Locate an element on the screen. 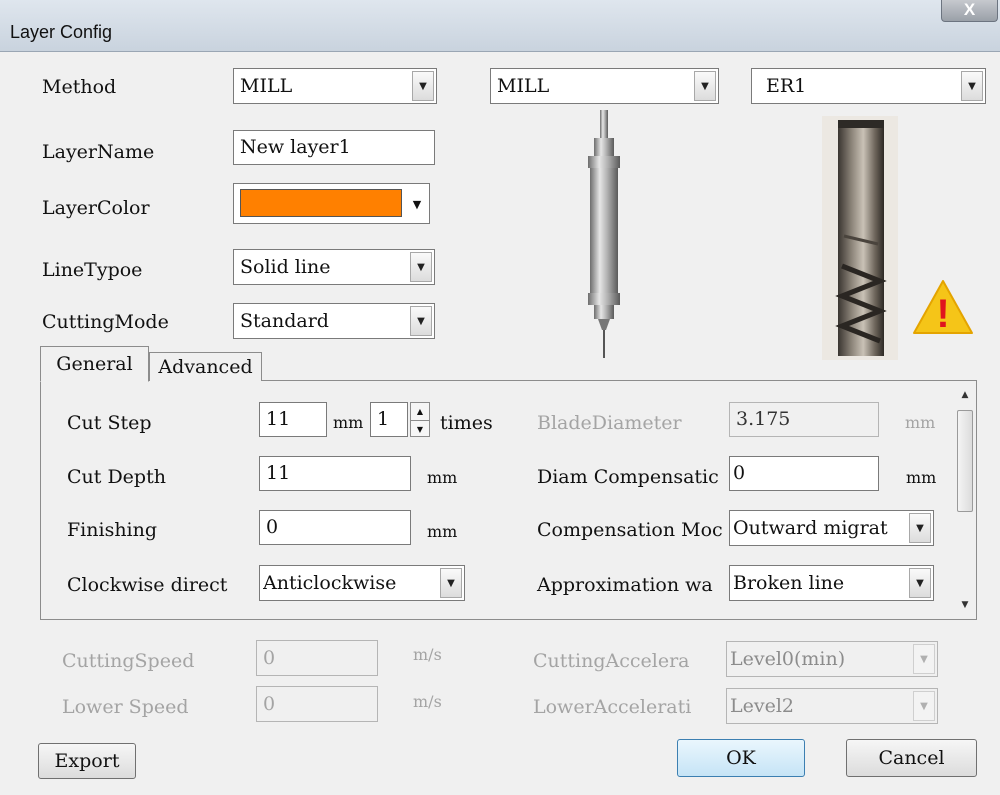  times-input: 1 is located at coordinates (389, 419).